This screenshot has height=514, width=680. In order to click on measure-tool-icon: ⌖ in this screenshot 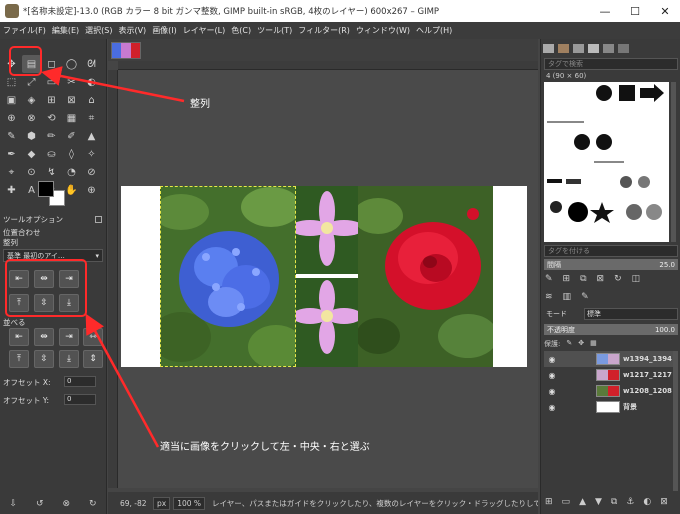, I will do `click(11, 172)`.